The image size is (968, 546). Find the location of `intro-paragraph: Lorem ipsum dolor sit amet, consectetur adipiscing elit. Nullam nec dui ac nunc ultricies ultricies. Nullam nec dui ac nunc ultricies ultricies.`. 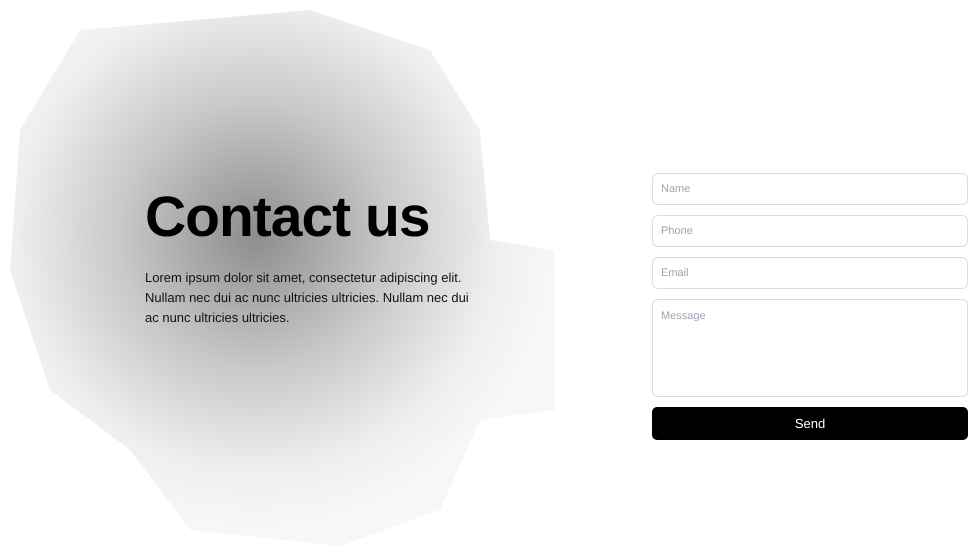

intro-paragraph: Lorem ipsum dolor sit amet, consectetur adipiscing elit. Nullam nec dui ac nunc ultricies ultricies. Nullam nec dui ac nunc ultricies ultricies. is located at coordinates (307, 298).